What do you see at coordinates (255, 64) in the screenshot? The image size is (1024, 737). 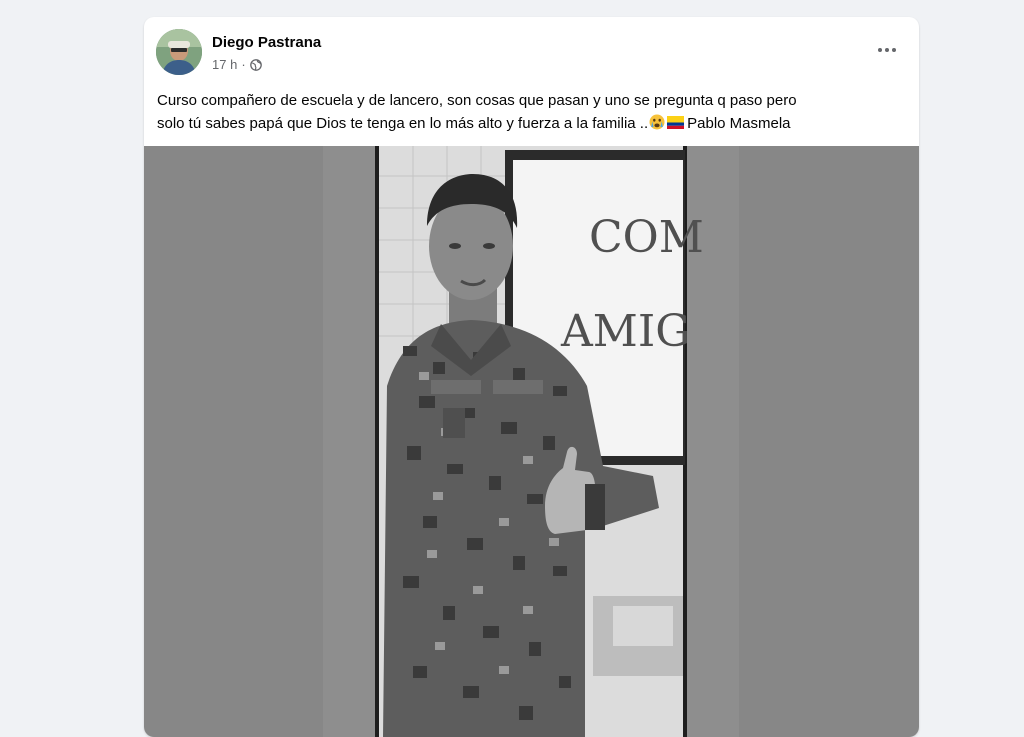 I see `globe-icon` at bounding box center [255, 64].